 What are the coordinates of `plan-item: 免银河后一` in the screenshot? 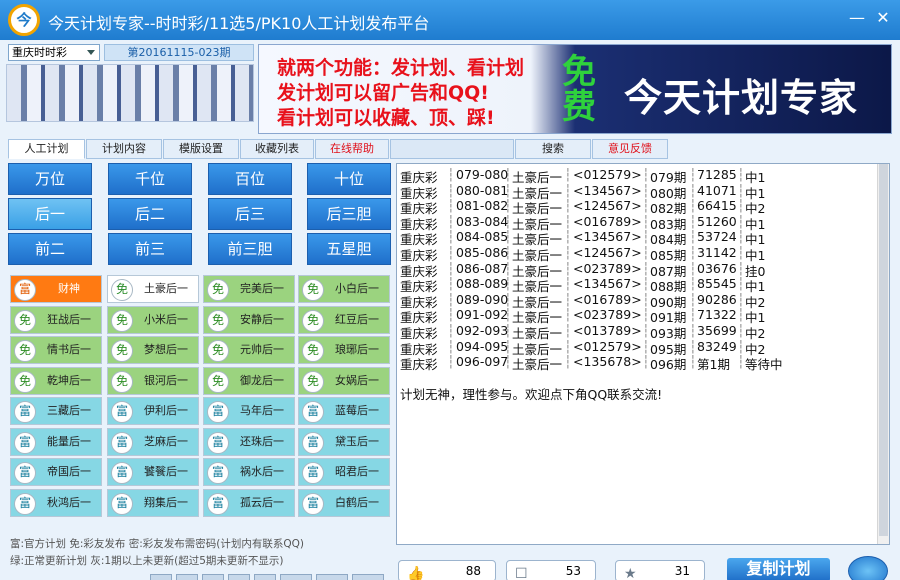 It's located at (153, 380).